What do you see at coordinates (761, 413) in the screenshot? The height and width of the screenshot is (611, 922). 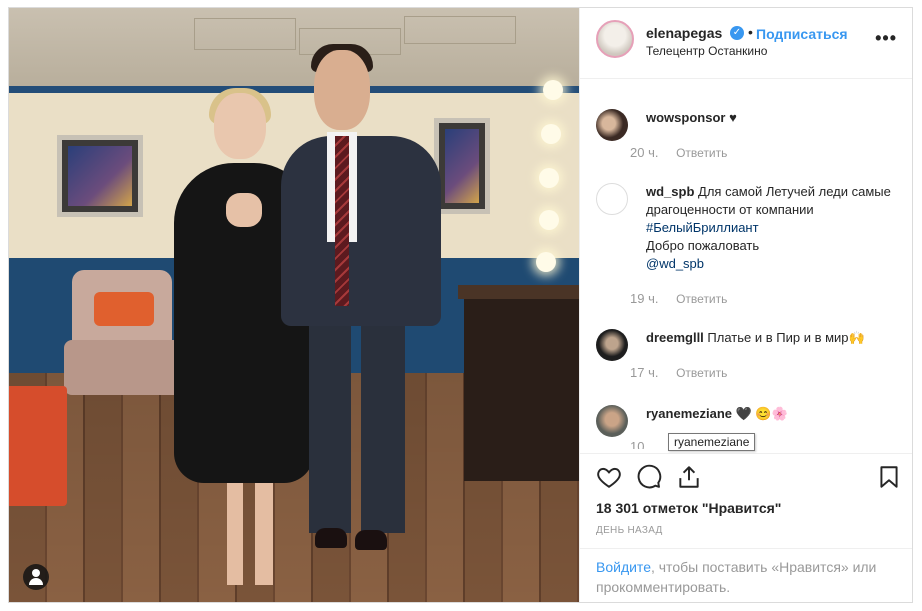 I see `comment-text: 🖤 😊🌸` at bounding box center [761, 413].